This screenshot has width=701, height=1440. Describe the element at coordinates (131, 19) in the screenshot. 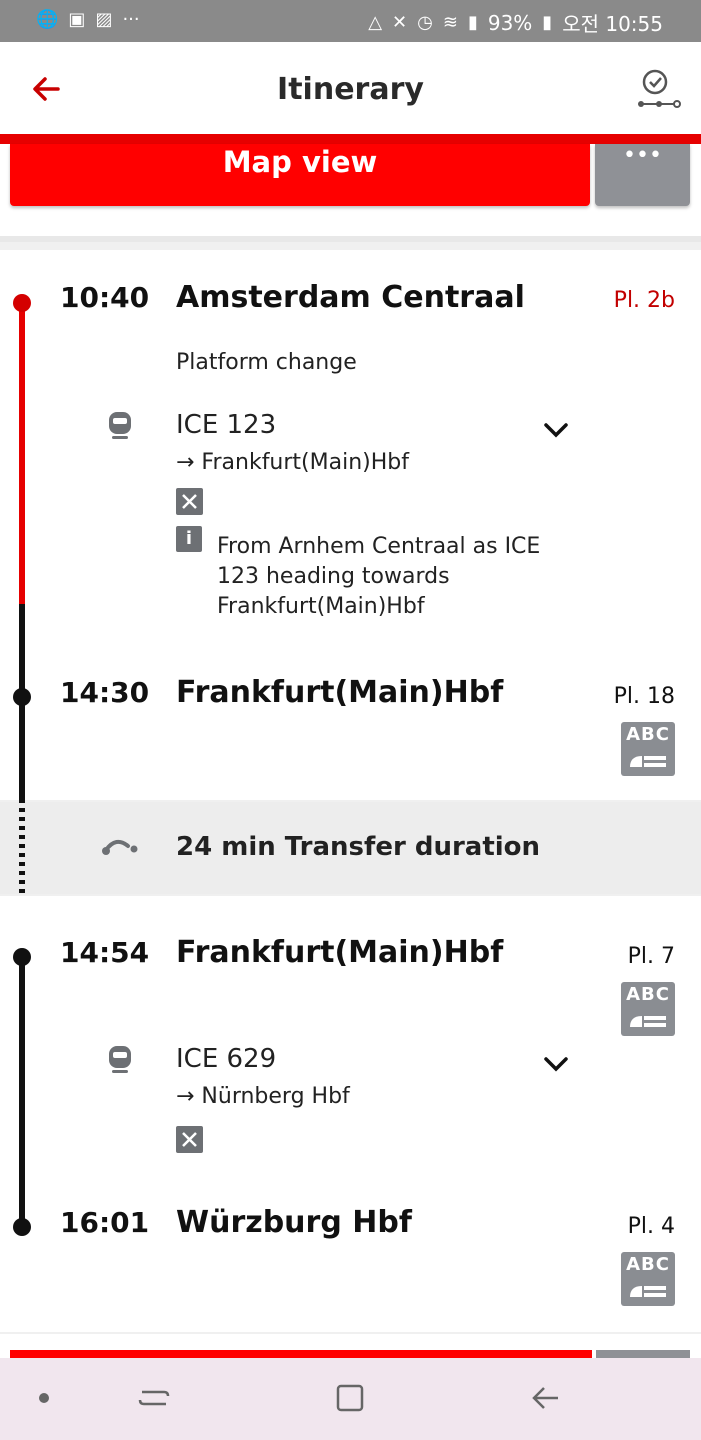

I see `more-dots-icon: ···` at that location.